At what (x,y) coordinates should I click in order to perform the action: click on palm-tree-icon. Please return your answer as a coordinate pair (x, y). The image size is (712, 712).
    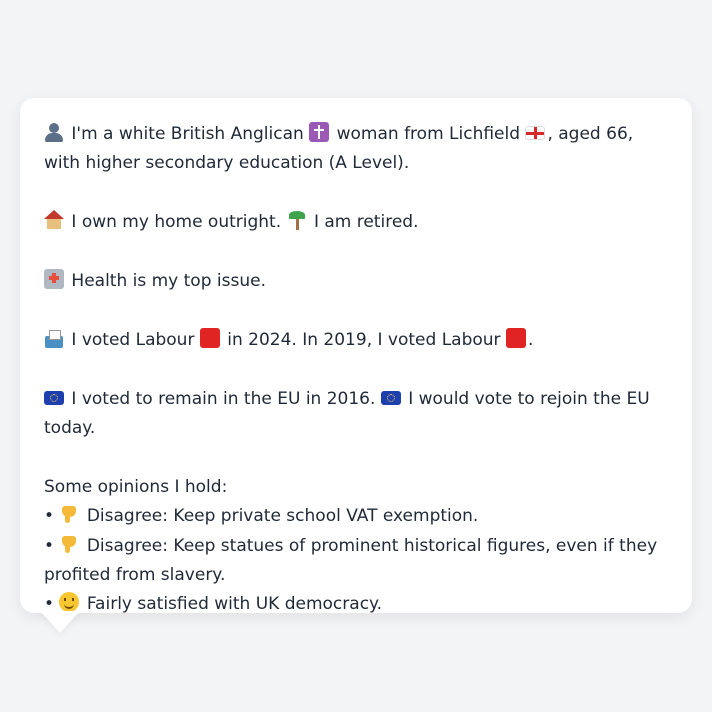
    Looking at the image, I should click on (297, 220).